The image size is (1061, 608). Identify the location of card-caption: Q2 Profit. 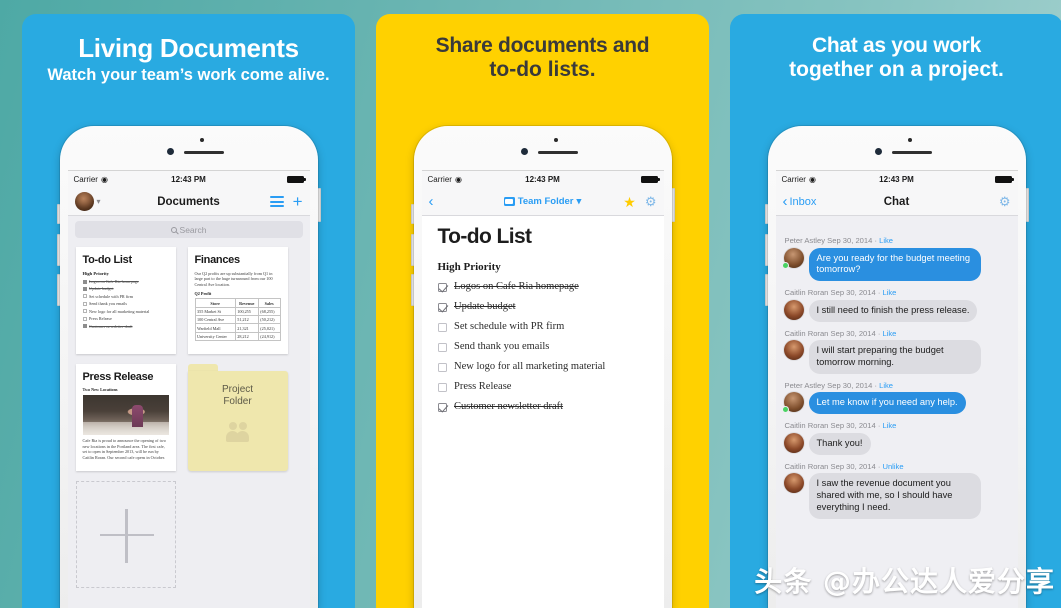
(203, 294).